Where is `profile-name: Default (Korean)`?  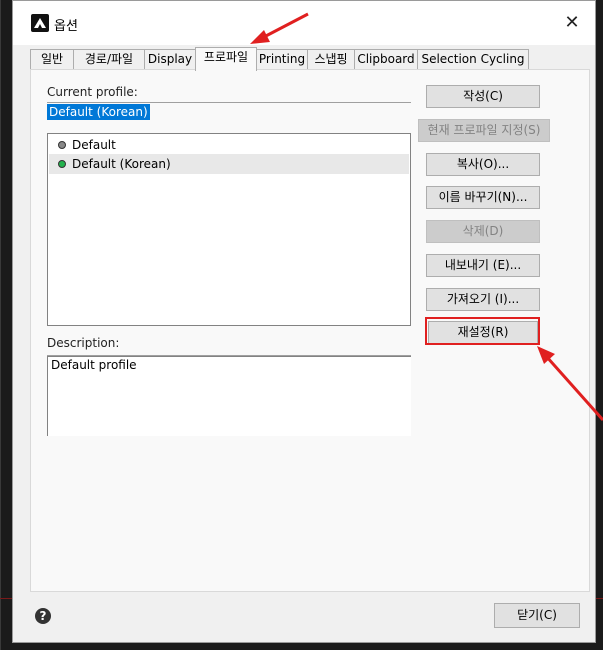
profile-name: Default (Korean) is located at coordinates (121, 164).